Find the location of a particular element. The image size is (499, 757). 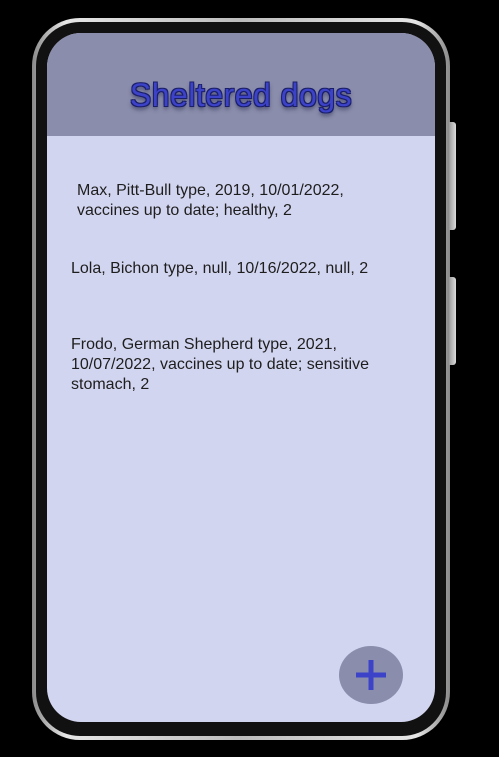

power-button is located at coordinates (452, 321).